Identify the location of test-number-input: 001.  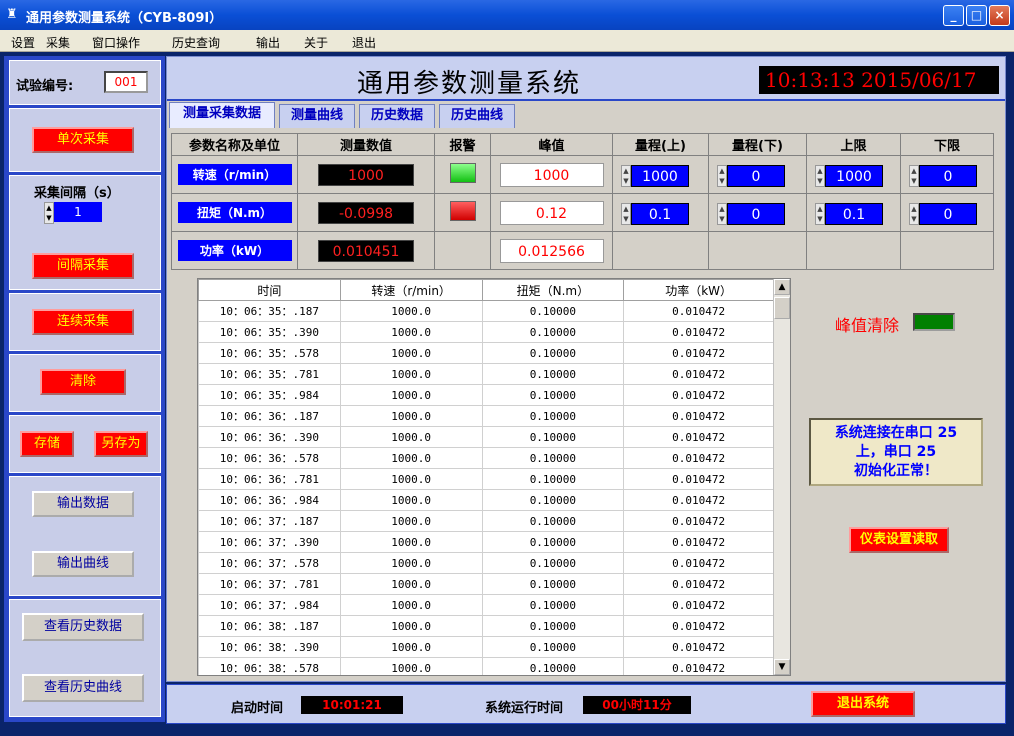
(126, 82).